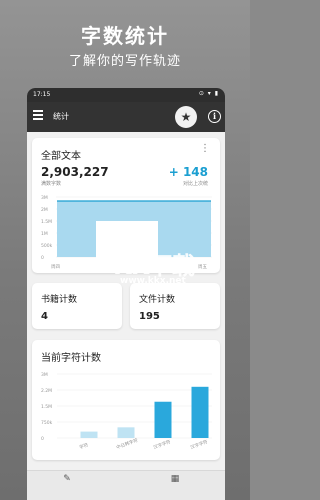 This screenshot has width=320, height=500. I want to click on y-tick-label: 750k, so click(47, 423).